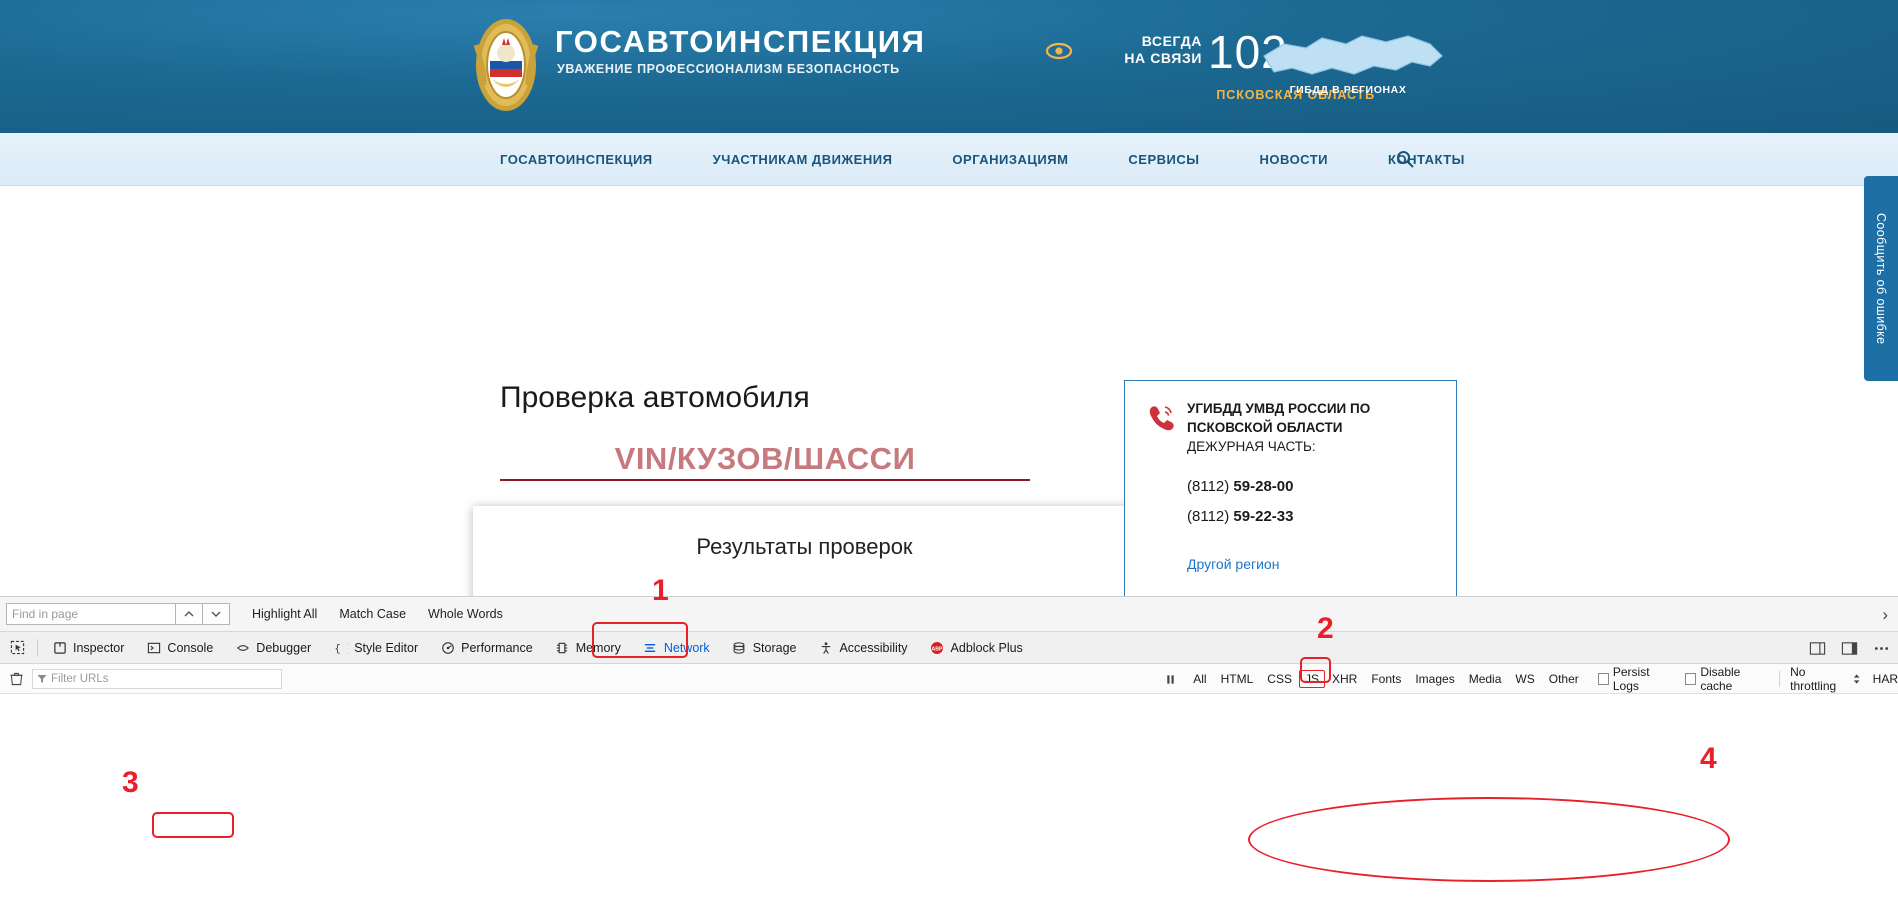 The image size is (1898, 904). Describe the element at coordinates (1163, 159) in the screenshot. I see `nav-item-4: СЕРВИСЫ` at that location.